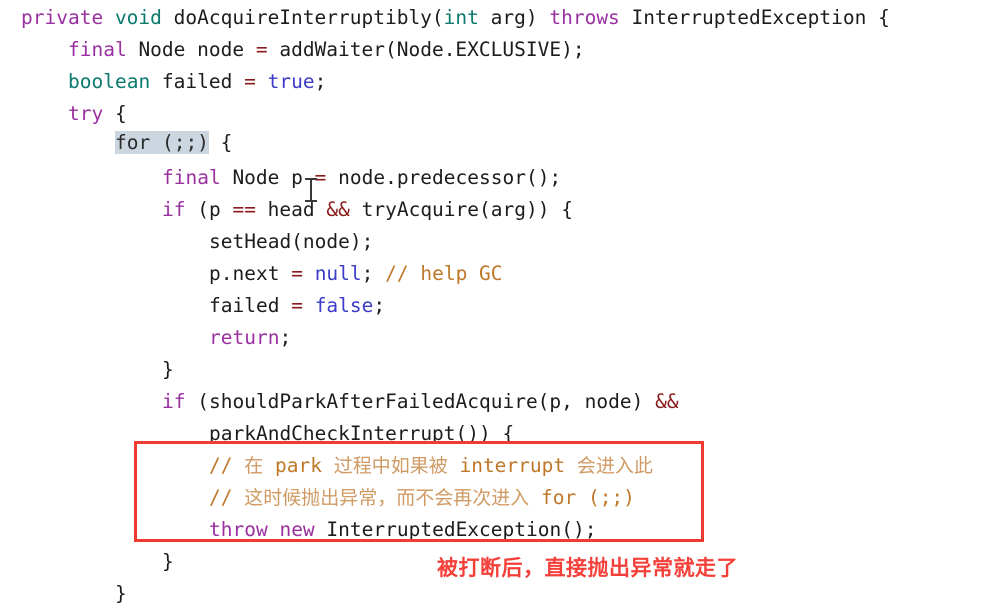 The width and height of the screenshot is (997, 610). Describe the element at coordinates (390, 466) in the screenshot. I see `code-token: 过程中如果被` at that location.